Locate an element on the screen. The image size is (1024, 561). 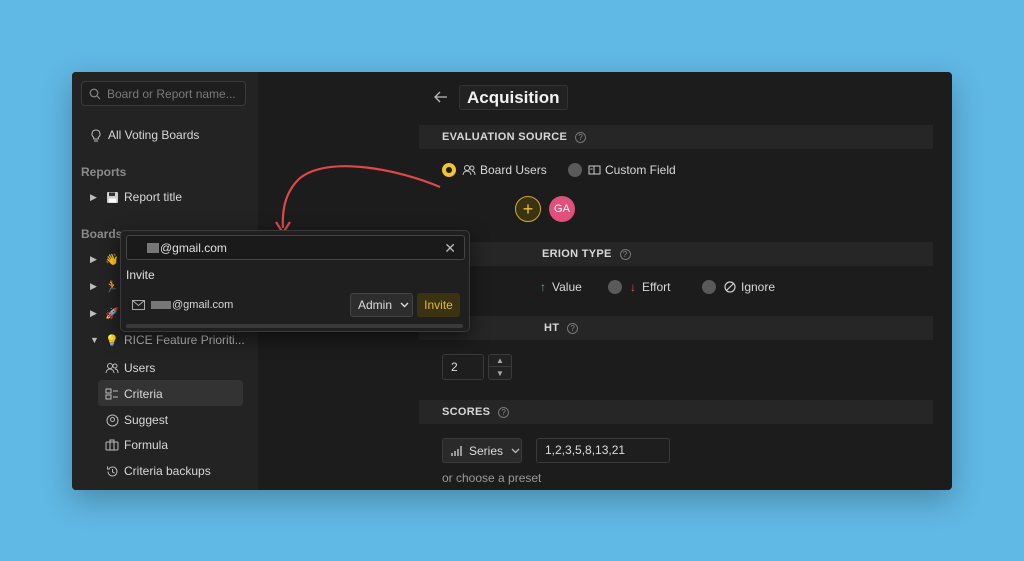
invite-email-input: @gmail.com ✕ is located at coordinates (295, 247).